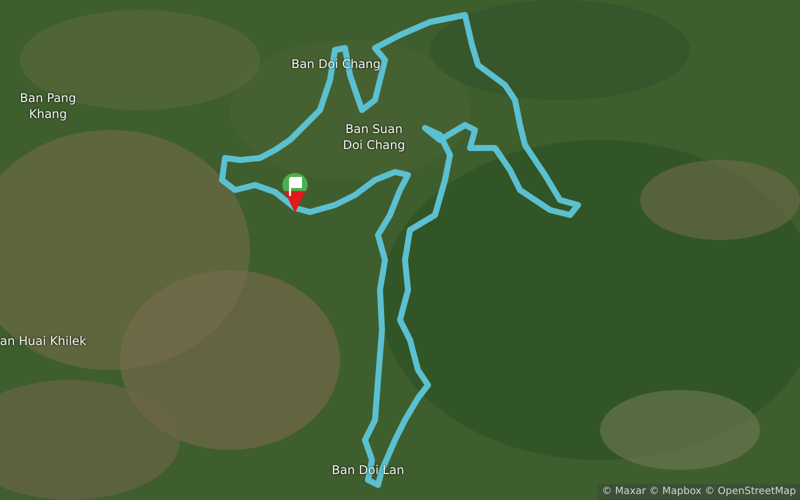  I want to click on start-flag-marker-icon, so click(295, 193).